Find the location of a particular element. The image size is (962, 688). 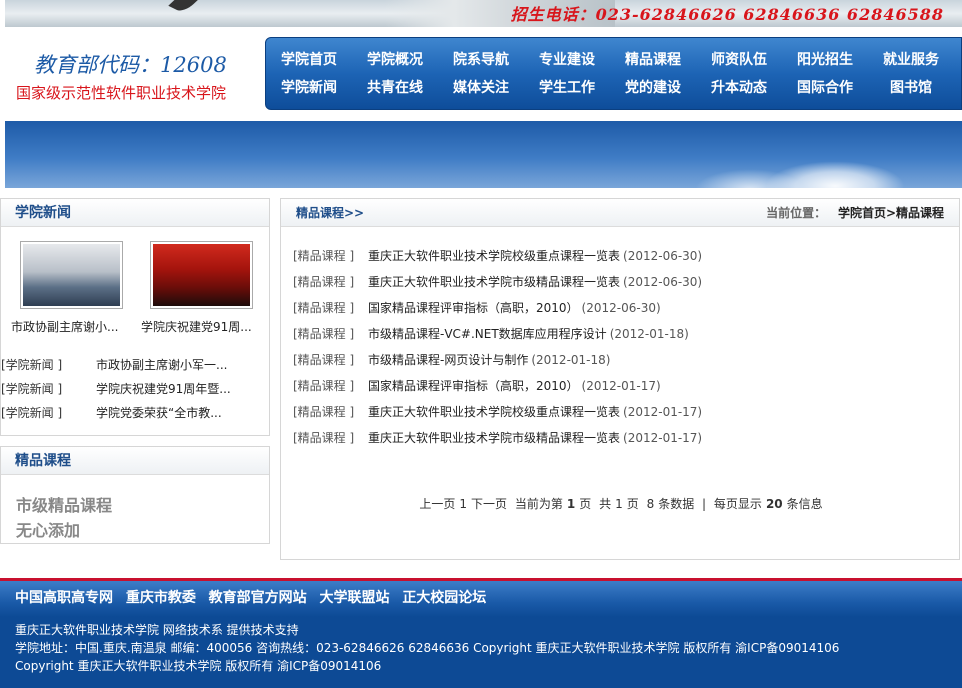

pager-current: 1 is located at coordinates (571, 504).